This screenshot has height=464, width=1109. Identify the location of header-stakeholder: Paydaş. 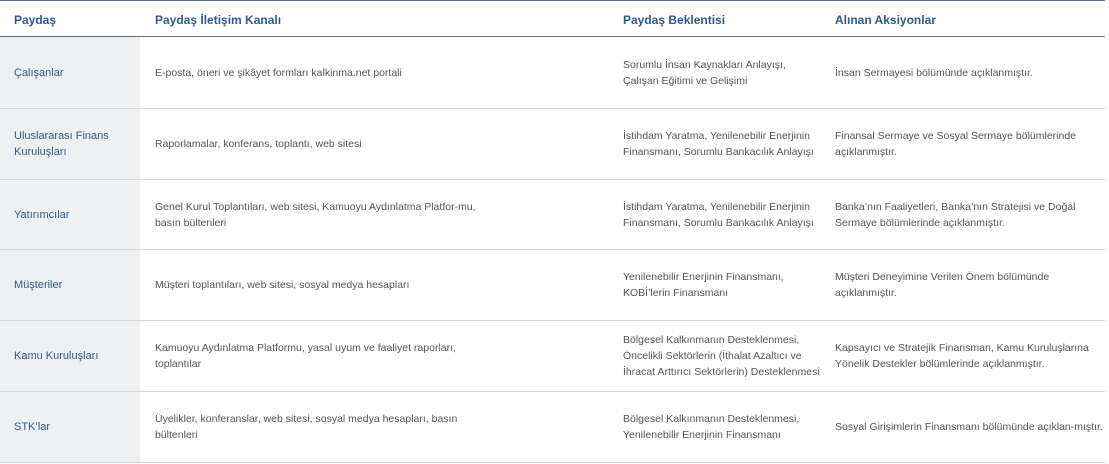
(35, 20).